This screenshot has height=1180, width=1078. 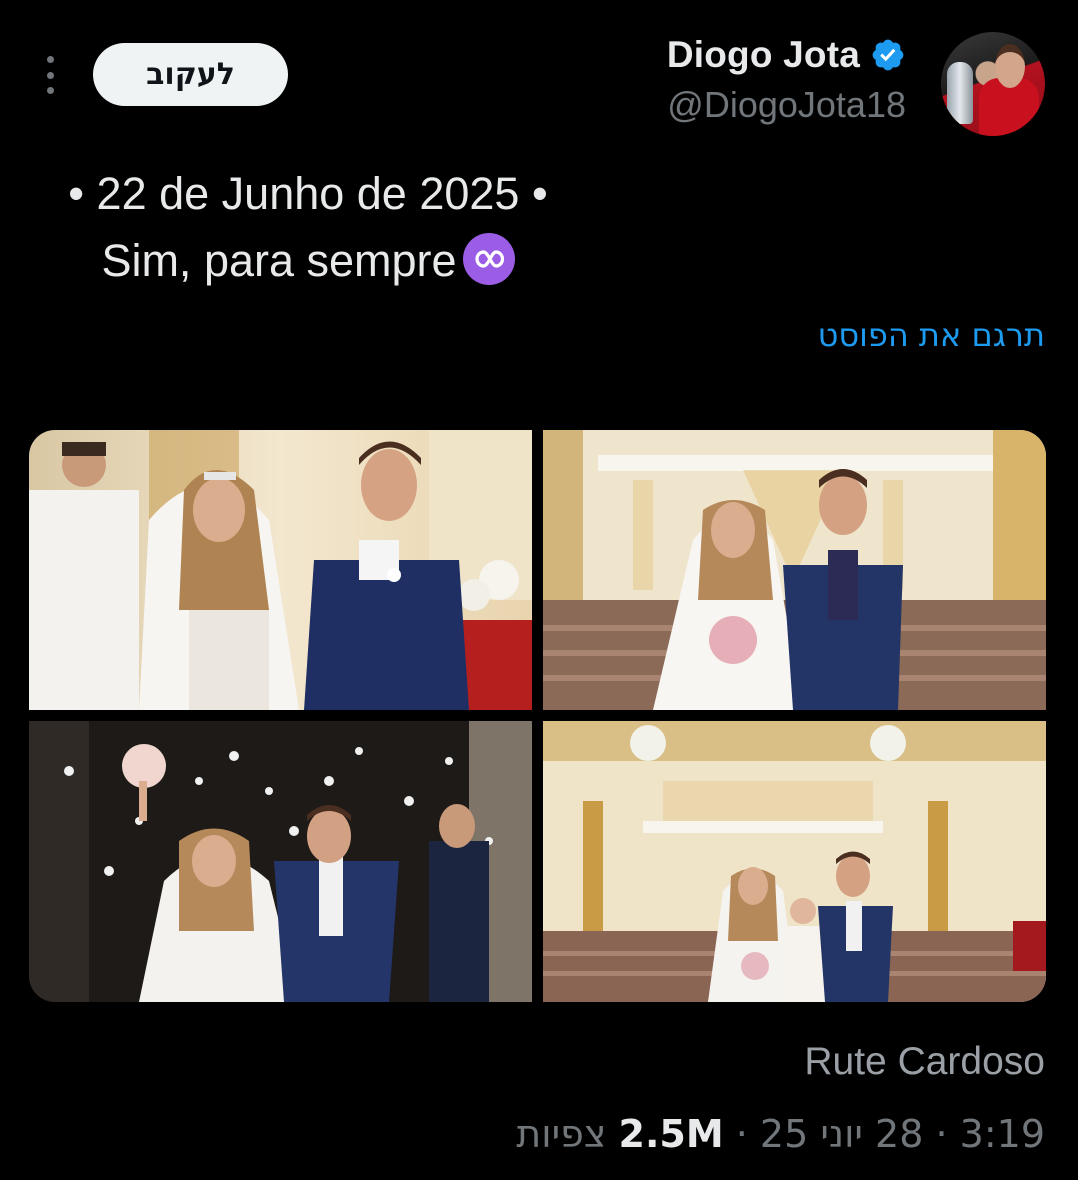 What do you see at coordinates (841, 1134) in the screenshot?
I see `post-date: 28 יוני 25` at bounding box center [841, 1134].